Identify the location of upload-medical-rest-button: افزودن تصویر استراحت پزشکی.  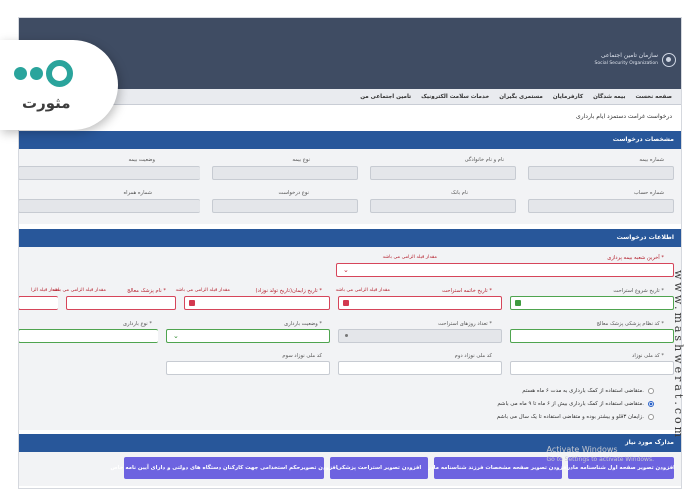
(379, 468).